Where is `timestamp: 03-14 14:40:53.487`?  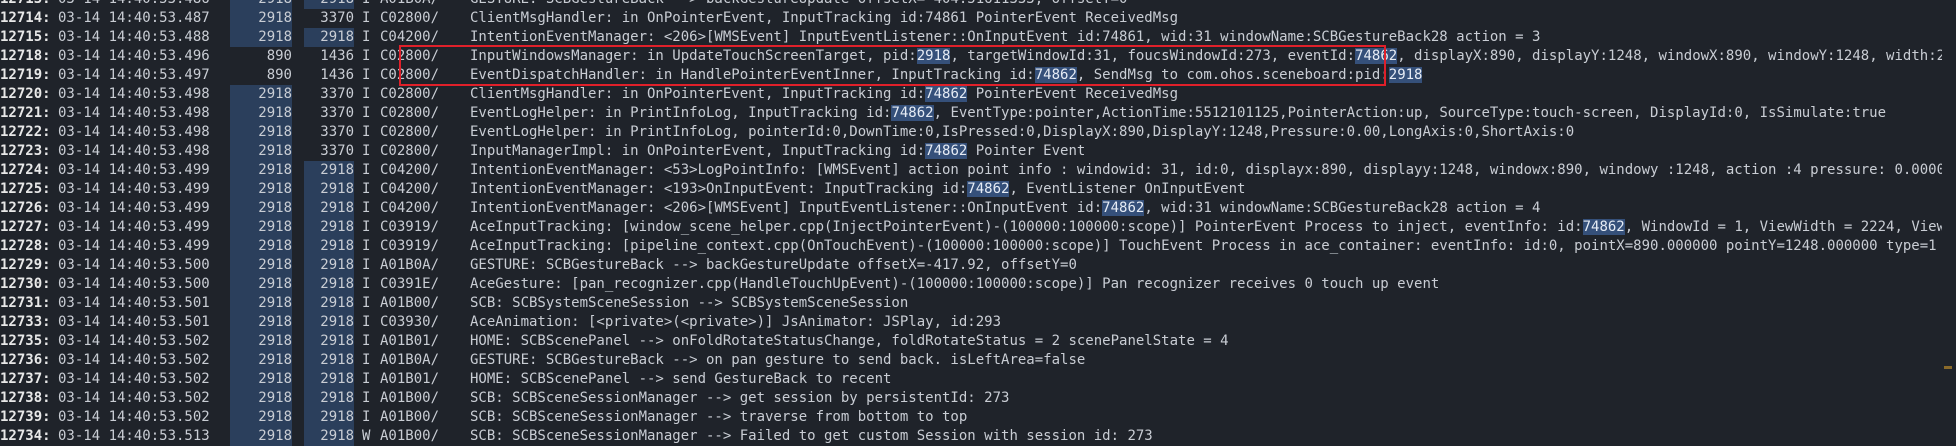
timestamp: 03-14 14:40:53.487 is located at coordinates (134, 18).